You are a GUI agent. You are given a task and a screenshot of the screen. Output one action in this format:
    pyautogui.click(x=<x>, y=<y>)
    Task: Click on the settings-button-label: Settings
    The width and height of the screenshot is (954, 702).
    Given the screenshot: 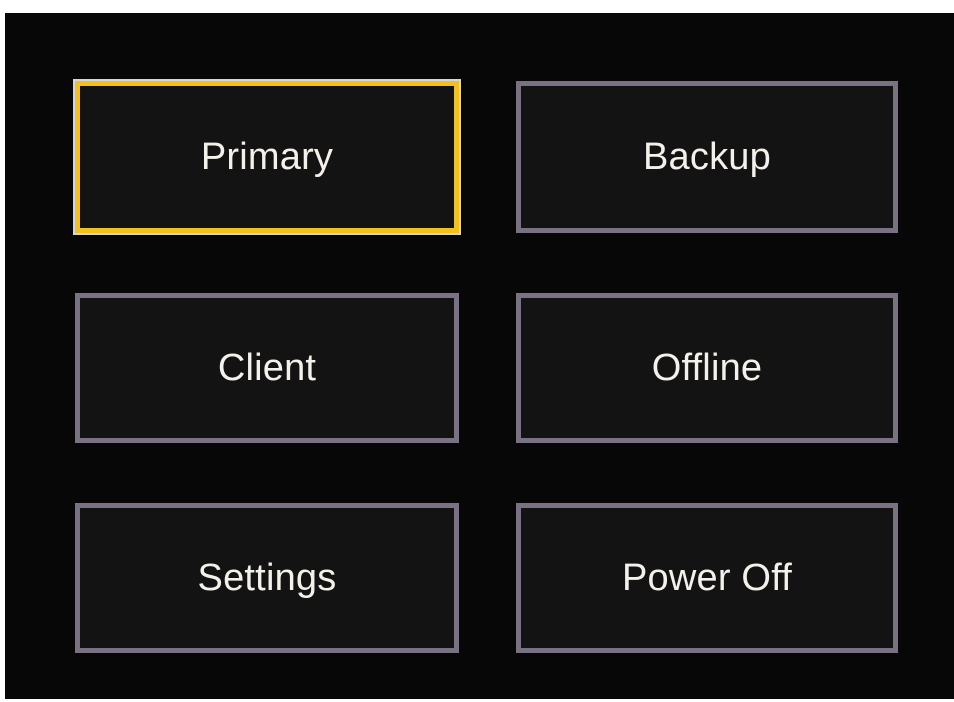 What is the action you would take?
    pyautogui.click(x=267, y=577)
    